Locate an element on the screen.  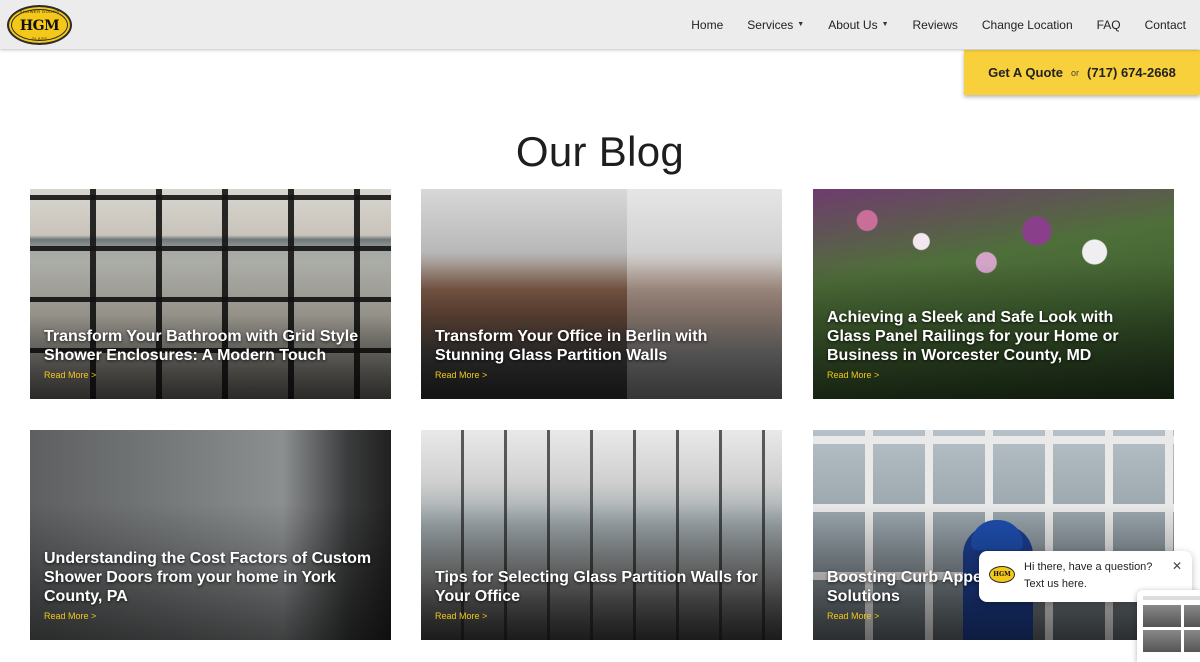
nav-faq-label: FAQ is located at coordinates (1108, 24).